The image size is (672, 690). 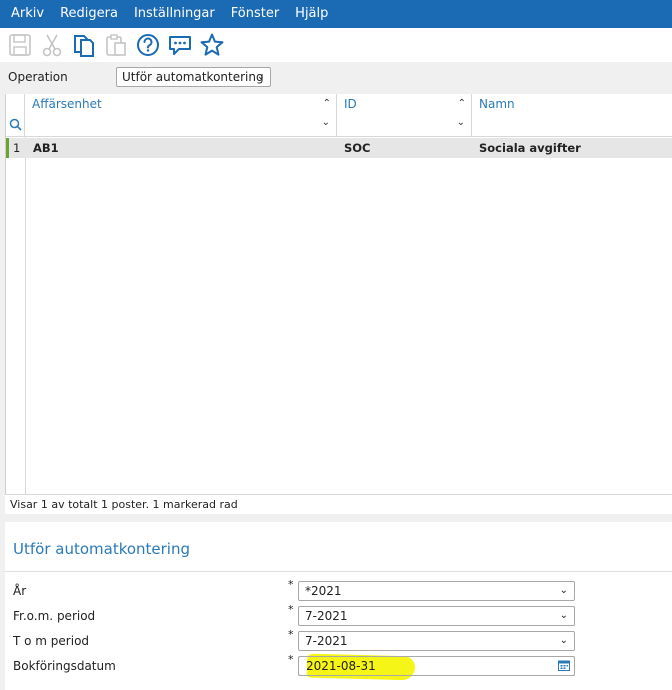 I want to click on filter-row: ⌄ ⌄, so click(x=339, y=125).